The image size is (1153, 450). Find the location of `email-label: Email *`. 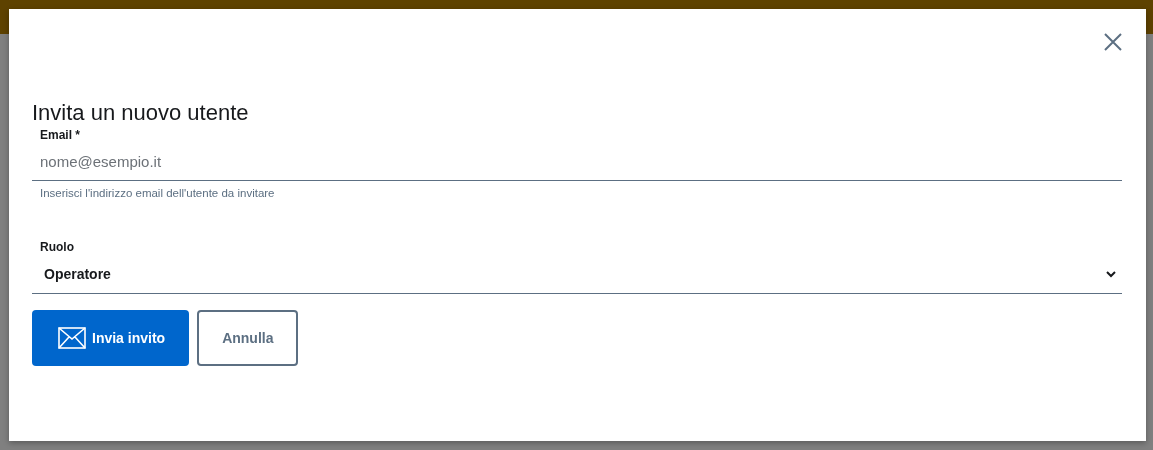

email-label: Email * is located at coordinates (60, 135).